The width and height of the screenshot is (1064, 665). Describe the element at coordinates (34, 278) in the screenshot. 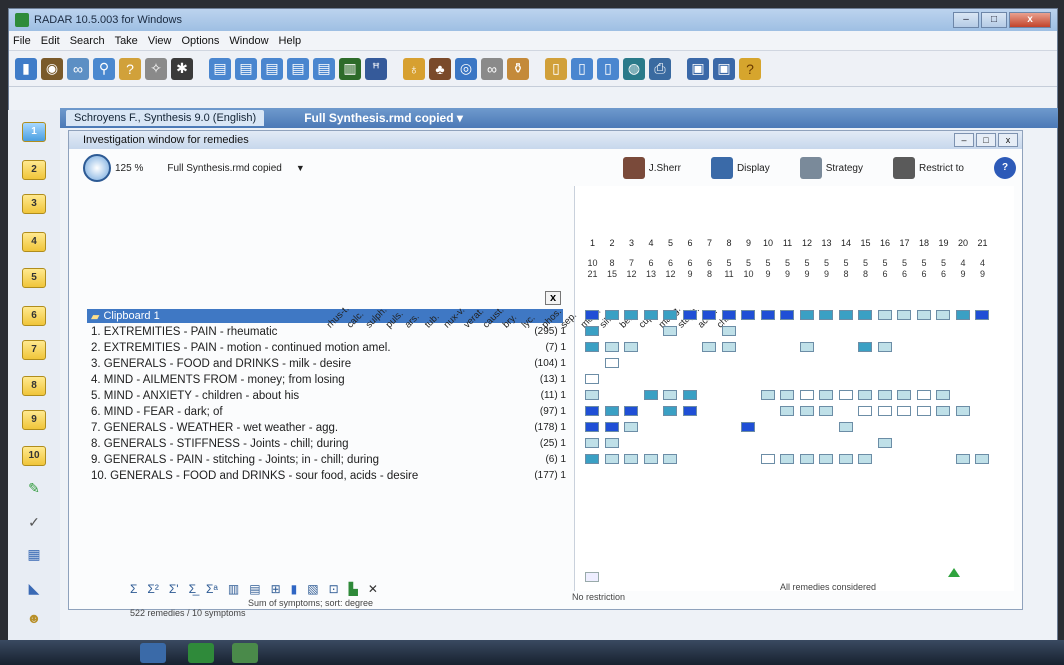

I see `tab-clipboard-5: 5` at that location.